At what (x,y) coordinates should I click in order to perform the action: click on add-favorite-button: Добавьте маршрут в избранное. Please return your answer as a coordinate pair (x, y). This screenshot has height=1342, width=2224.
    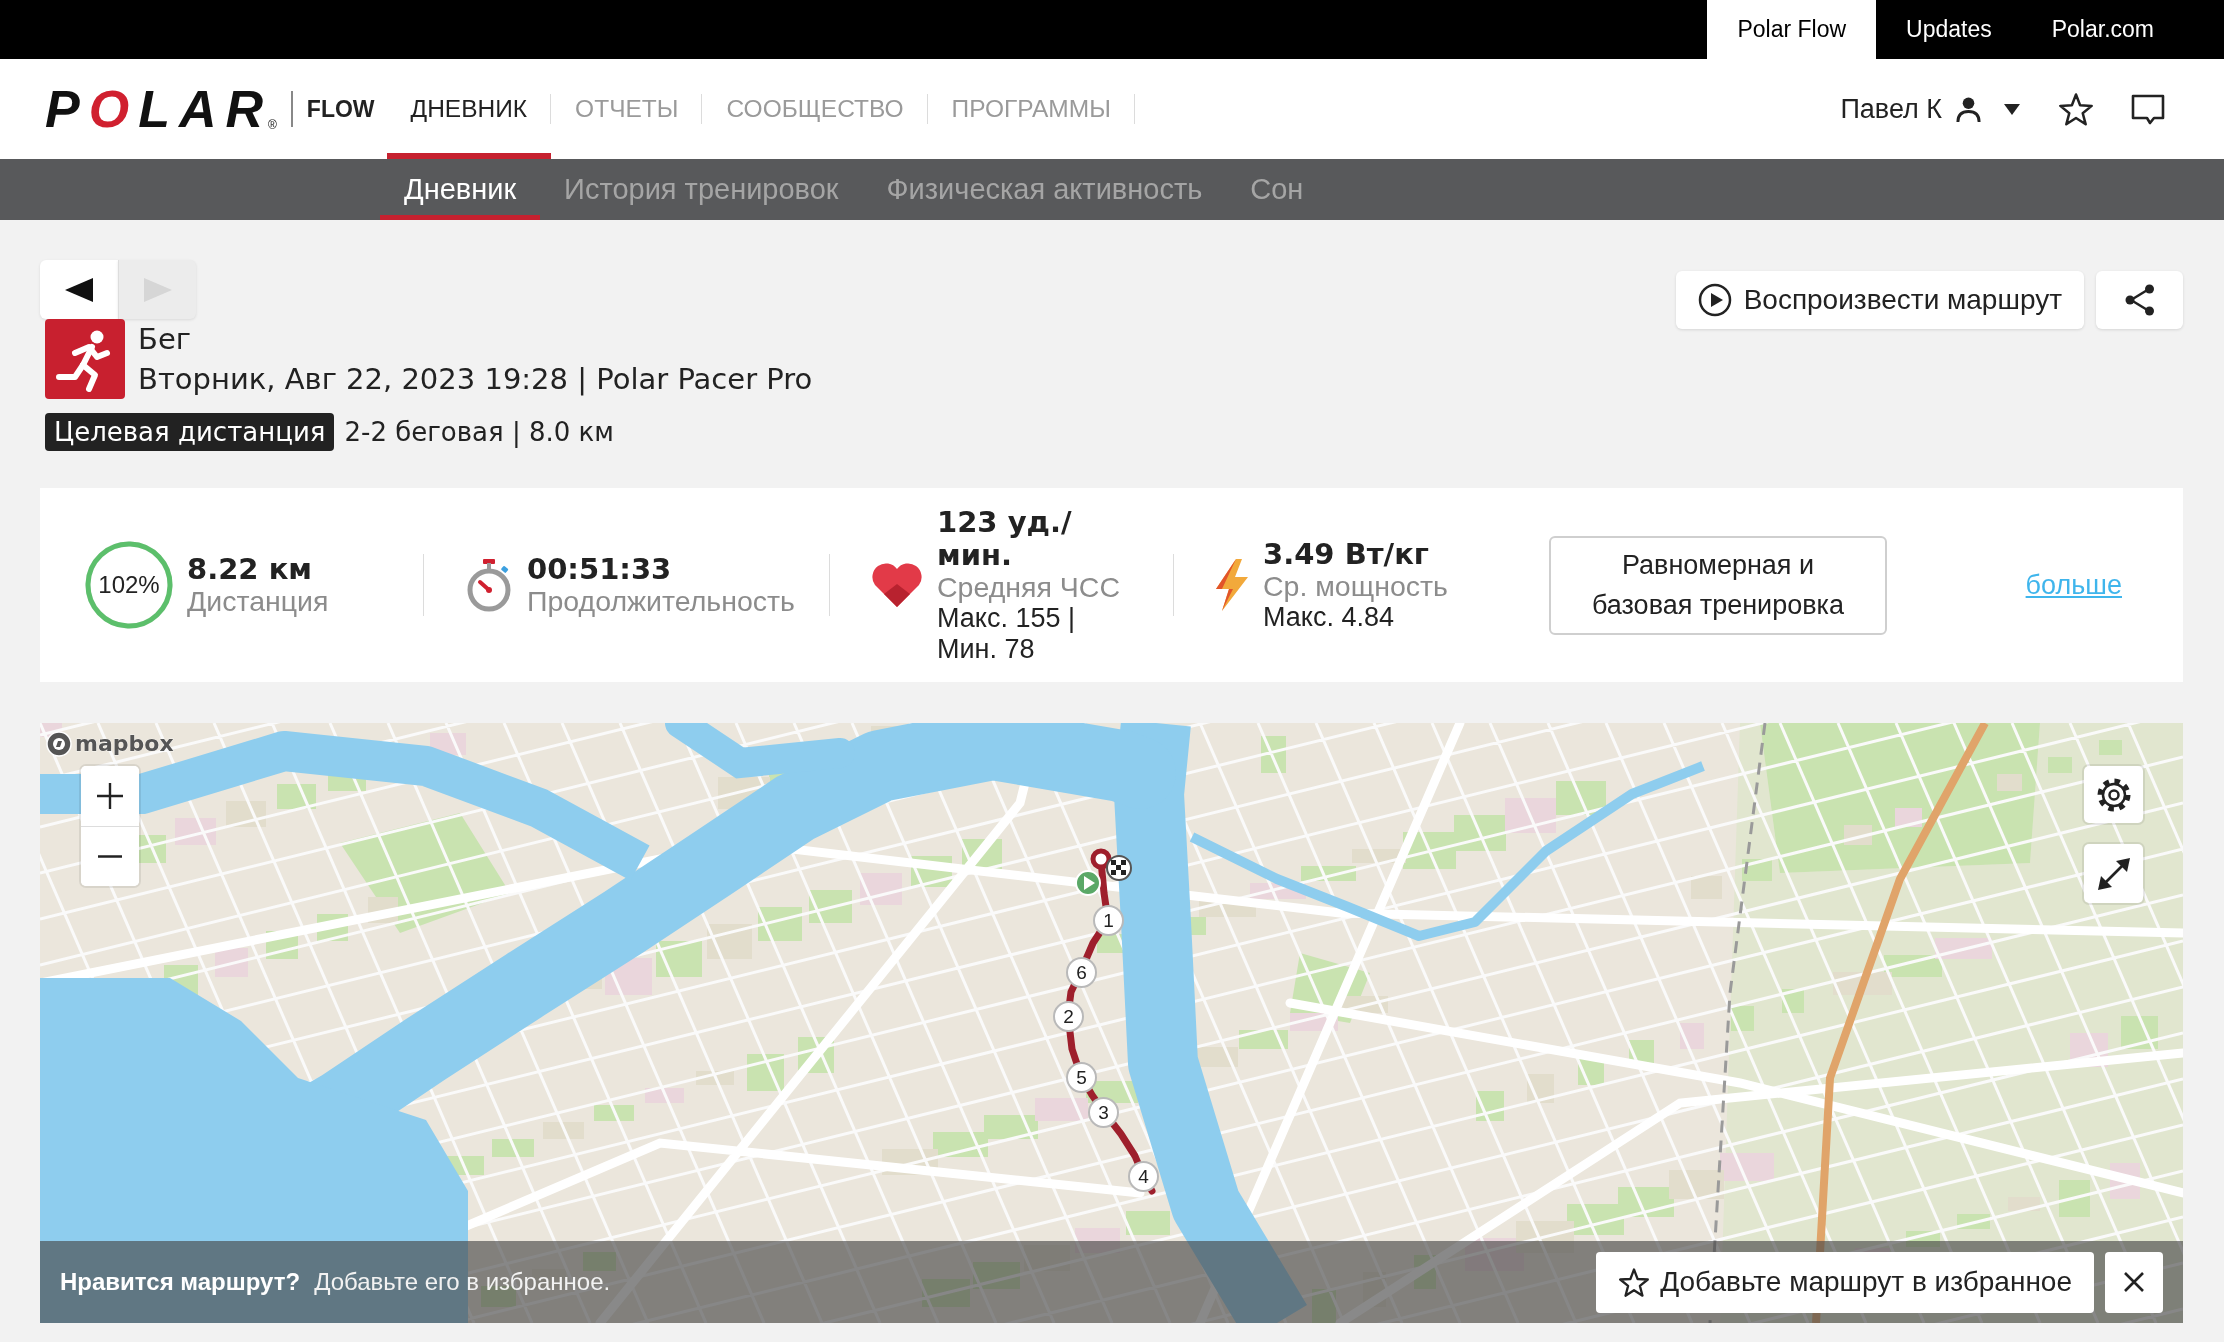
    Looking at the image, I should click on (1845, 1282).